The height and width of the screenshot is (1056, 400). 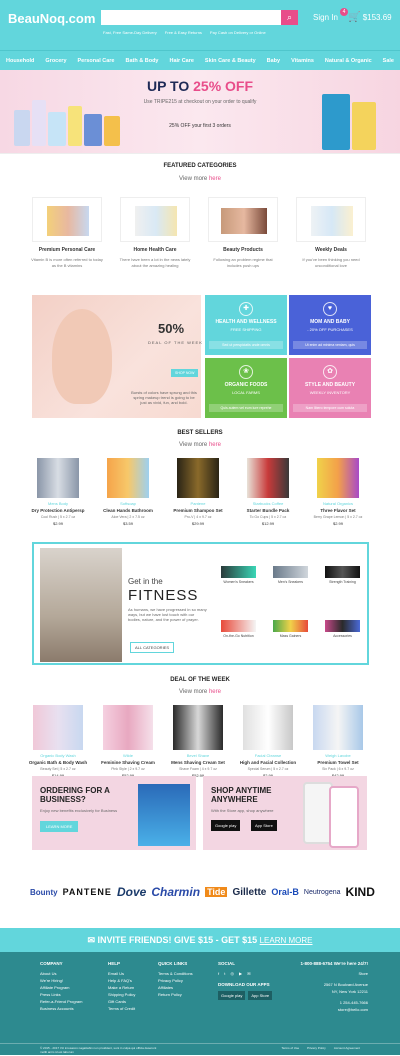 What do you see at coordinates (20, 61) in the screenshot?
I see `nav-household: Household` at bounding box center [20, 61].